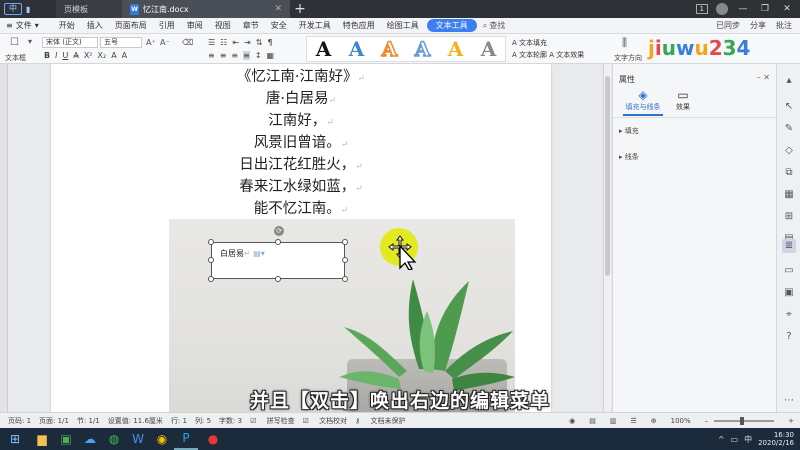 Image resolution: width=800 pixels, height=450 pixels. I want to click on bold-button: B, so click(47, 55).